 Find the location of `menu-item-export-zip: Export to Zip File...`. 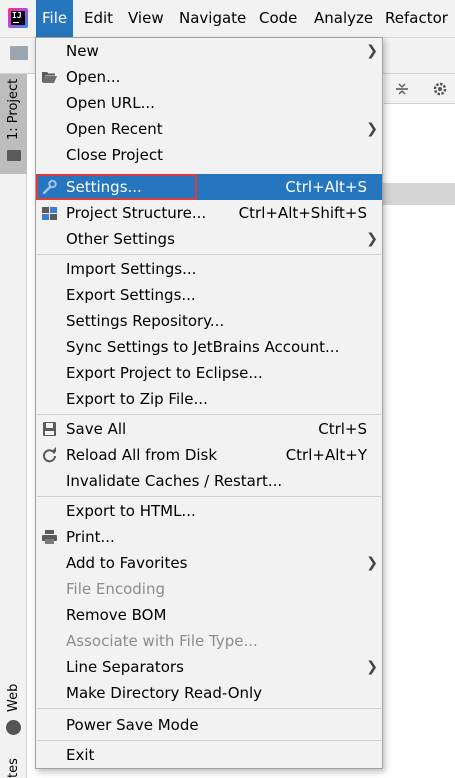

menu-item-export-zip: Export to Zip File... is located at coordinates (209, 399).